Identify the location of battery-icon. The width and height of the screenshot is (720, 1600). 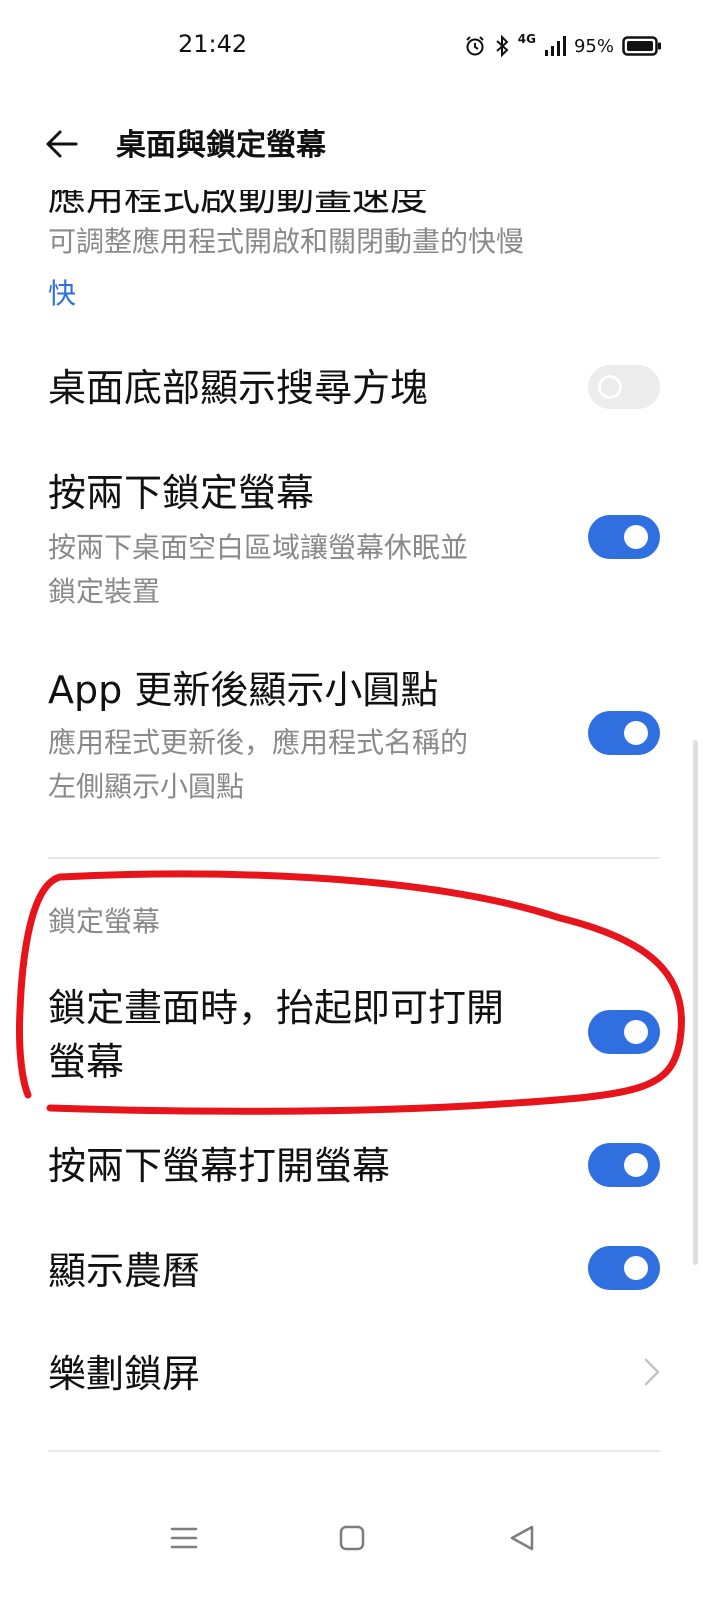
(641, 46).